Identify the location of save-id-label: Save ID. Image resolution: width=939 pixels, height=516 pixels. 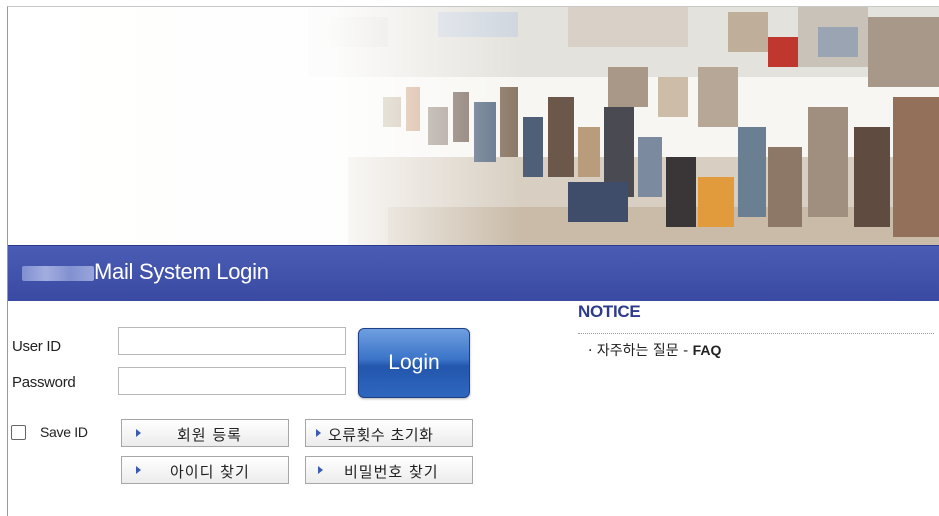
(64, 432).